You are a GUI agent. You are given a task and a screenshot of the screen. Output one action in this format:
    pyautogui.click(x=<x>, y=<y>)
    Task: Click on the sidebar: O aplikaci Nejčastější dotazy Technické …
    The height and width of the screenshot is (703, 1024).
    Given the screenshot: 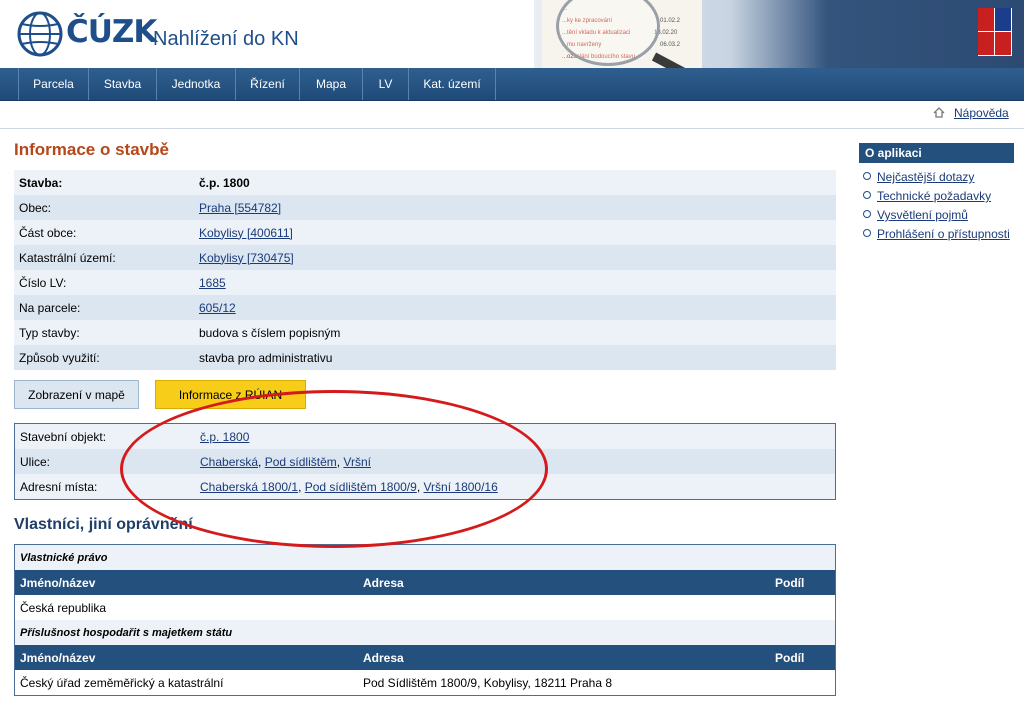 What is the action you would take?
    pyautogui.click(x=936, y=193)
    